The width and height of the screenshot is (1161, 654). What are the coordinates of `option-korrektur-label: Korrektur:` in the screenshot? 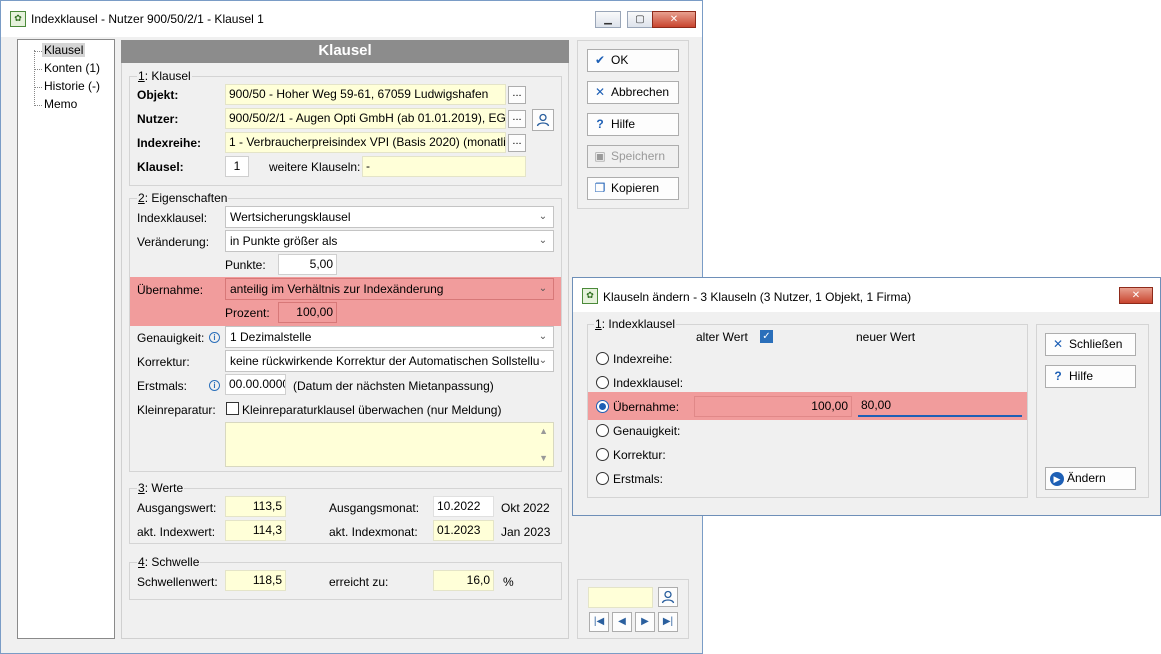 It's located at (639, 455).